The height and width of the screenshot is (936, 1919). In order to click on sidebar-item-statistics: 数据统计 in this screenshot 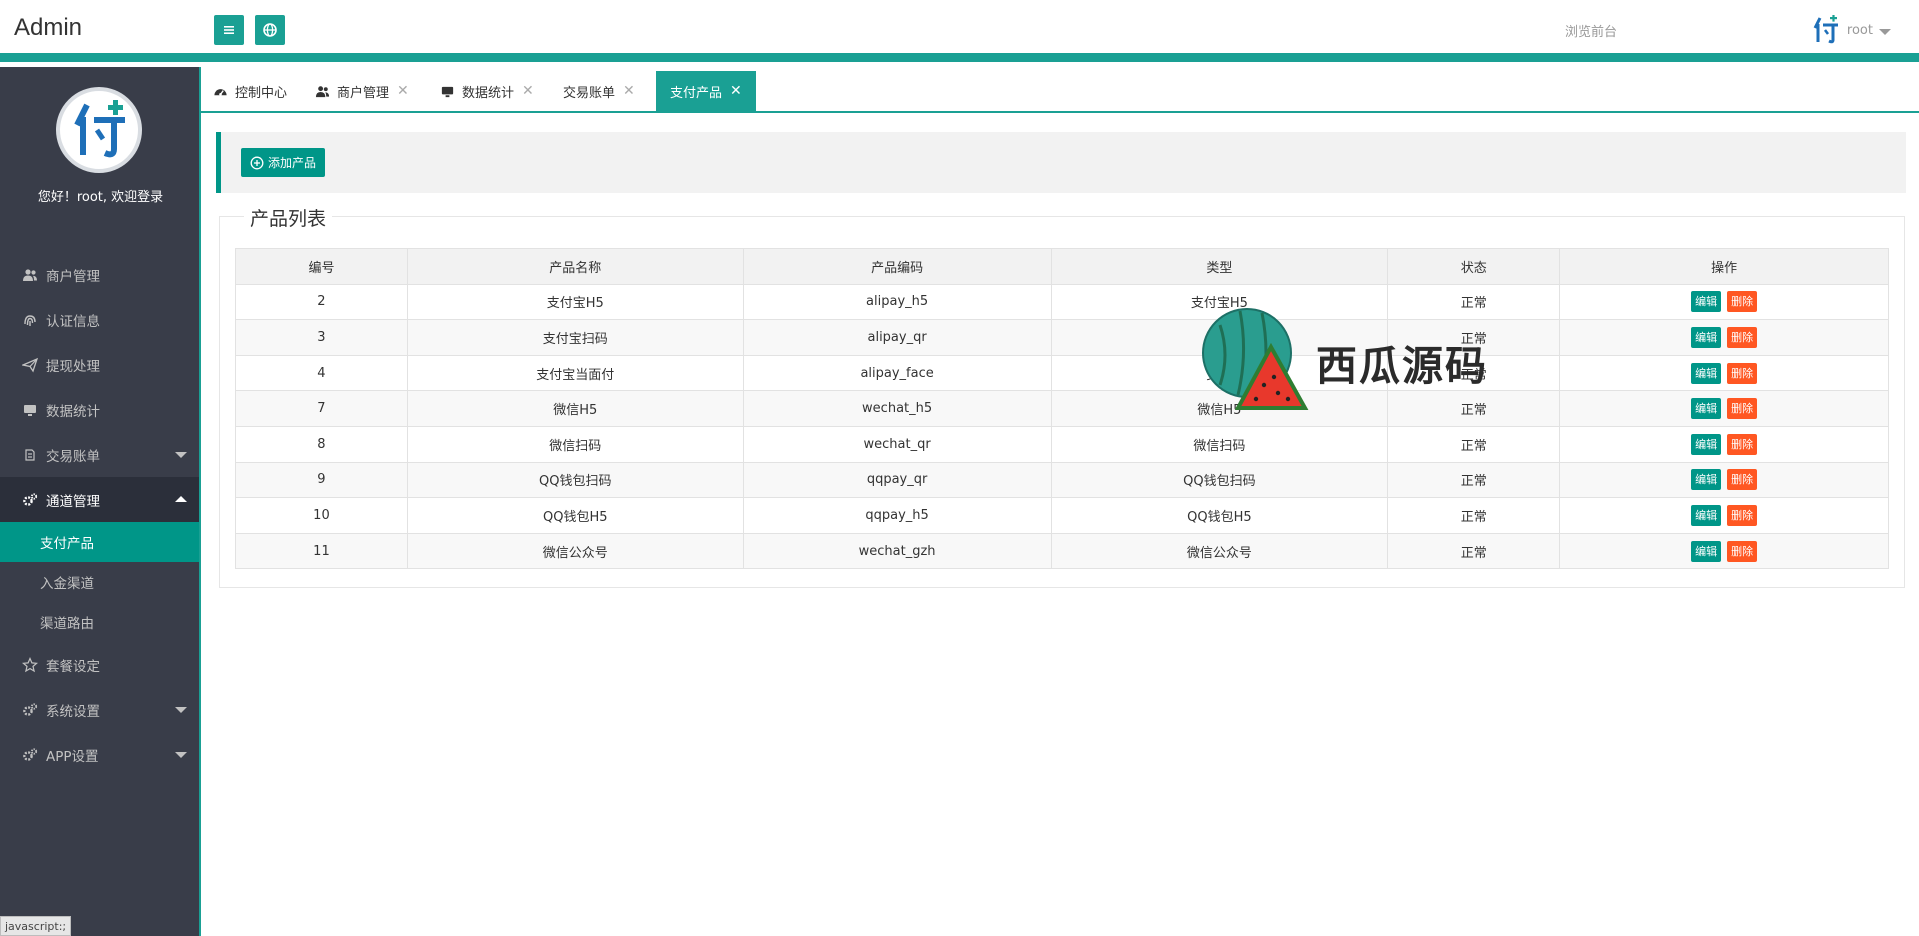, I will do `click(99, 409)`.